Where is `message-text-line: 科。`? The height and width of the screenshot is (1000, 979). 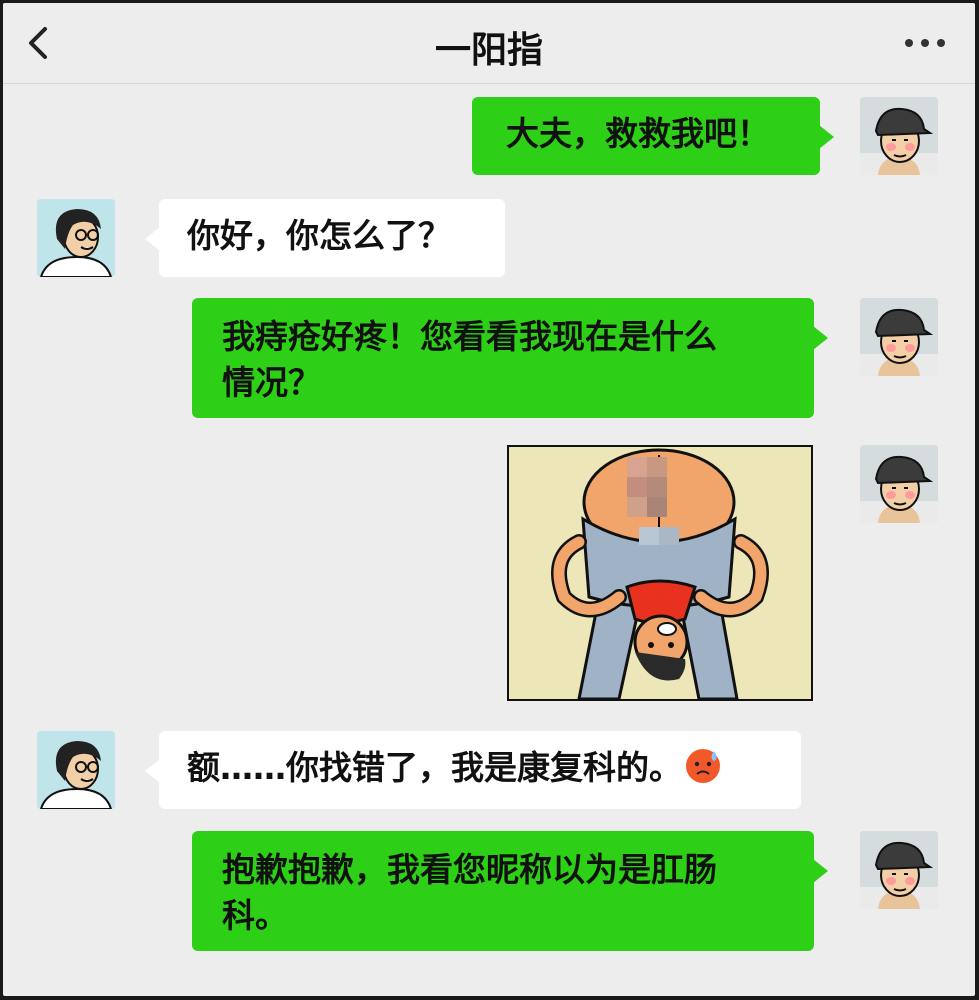
message-text-line: 科。 is located at coordinates (255, 915).